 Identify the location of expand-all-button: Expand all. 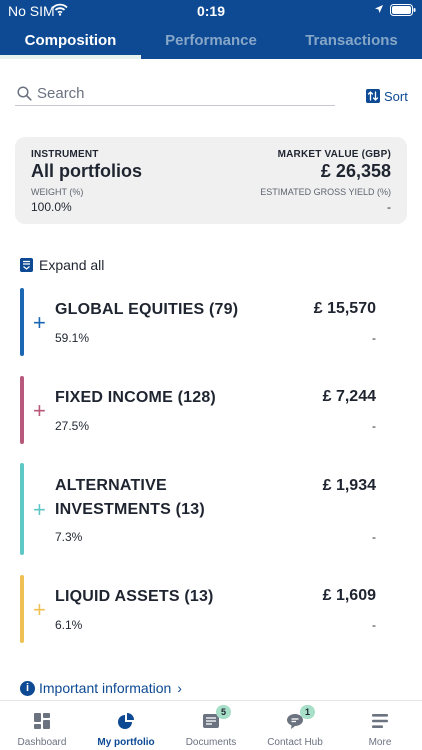
(62, 265).